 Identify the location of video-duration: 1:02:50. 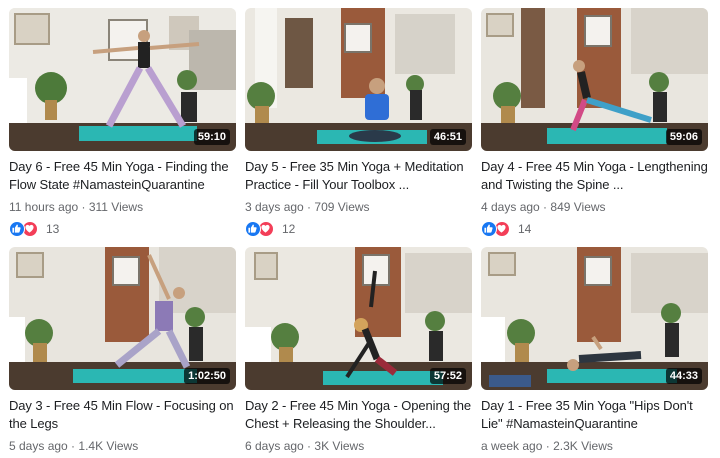
(207, 376).